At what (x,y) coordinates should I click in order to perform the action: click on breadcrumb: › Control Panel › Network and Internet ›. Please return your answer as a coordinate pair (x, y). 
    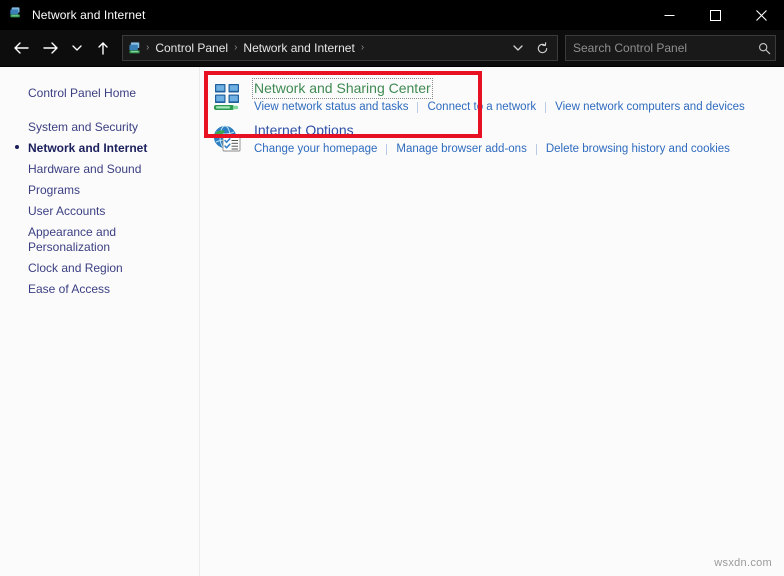
    Looking at the image, I should click on (325, 48).